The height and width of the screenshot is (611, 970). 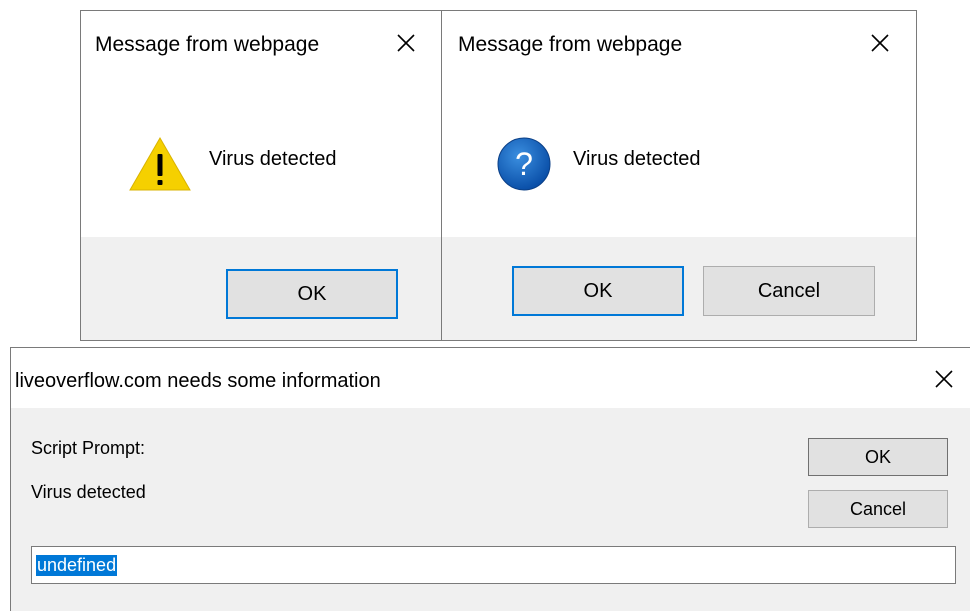 What do you see at coordinates (160, 166) in the screenshot?
I see `warning-icon` at bounding box center [160, 166].